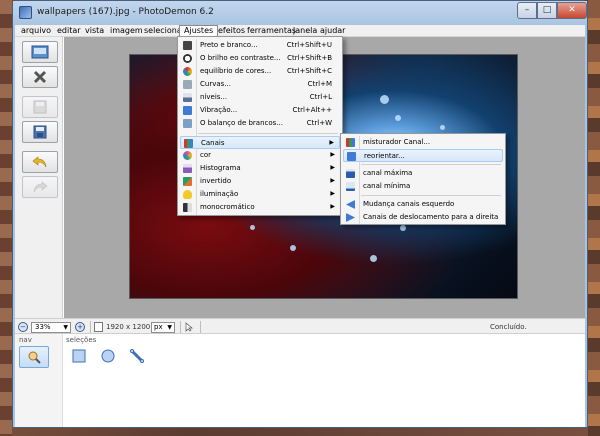  I want to click on monochrome-icon, so click(187, 207).